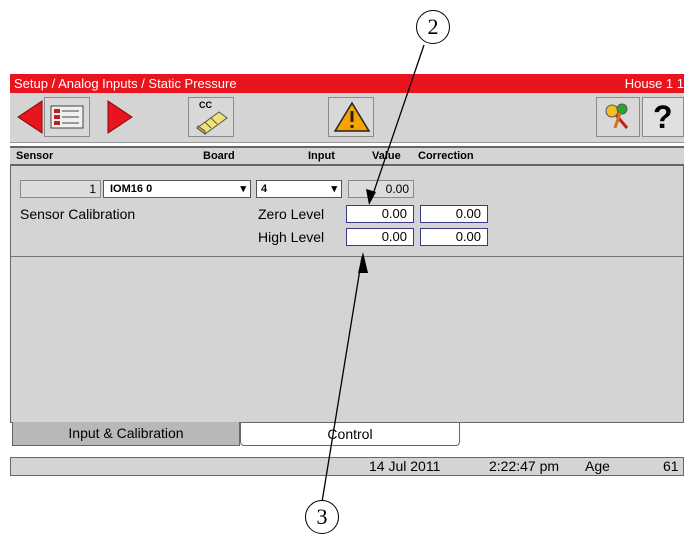 This screenshot has height=535, width=684. I want to click on callout-3-leader, so click(342, 379).